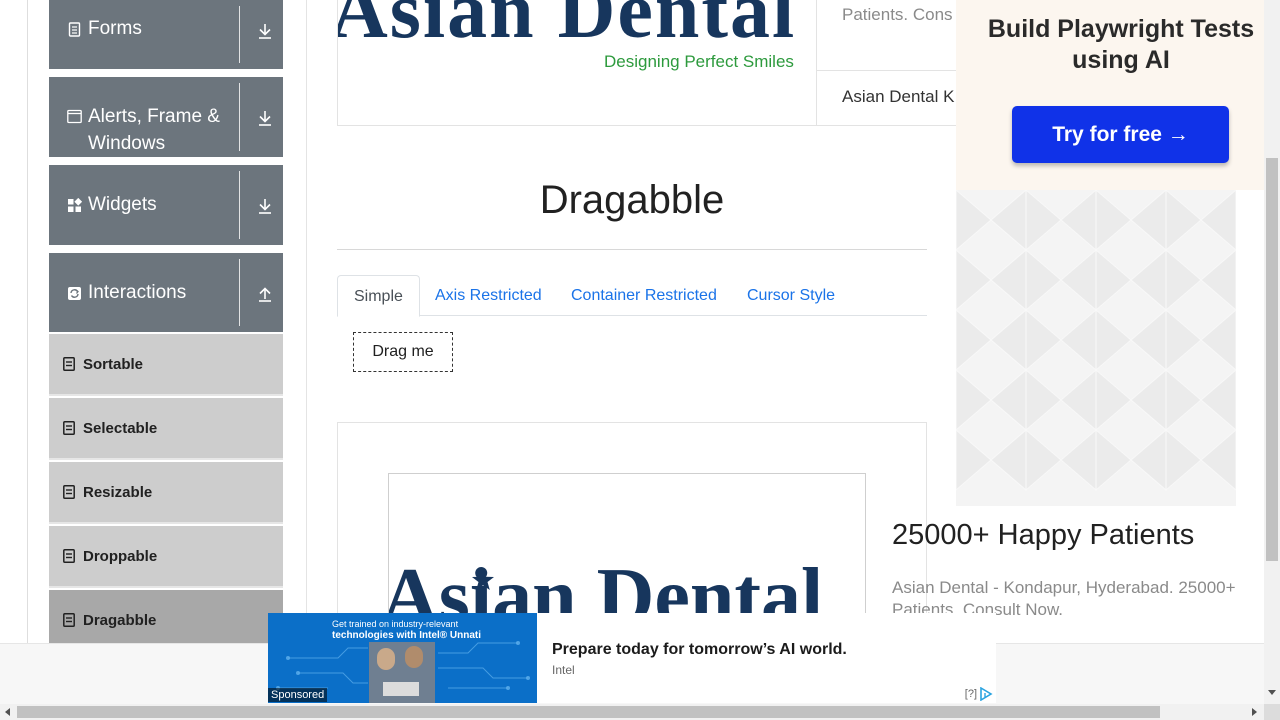 The height and width of the screenshot is (720, 1280). I want to click on sidebar-divider, so click(306, 321).